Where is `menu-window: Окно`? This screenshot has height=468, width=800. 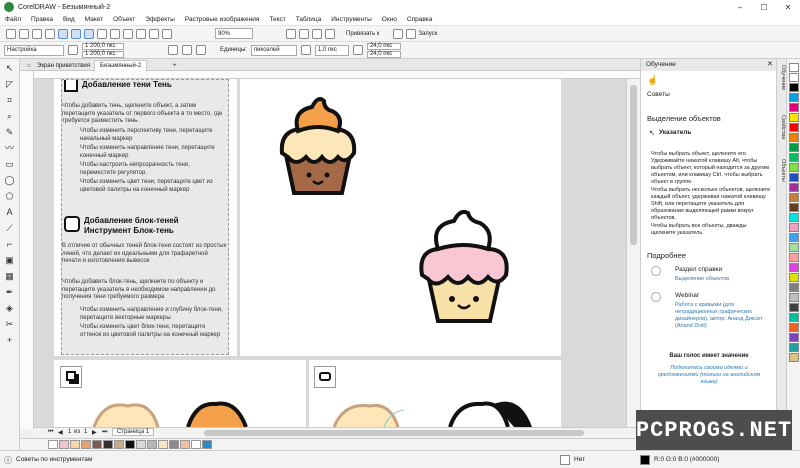 menu-window: Окно is located at coordinates (389, 19).